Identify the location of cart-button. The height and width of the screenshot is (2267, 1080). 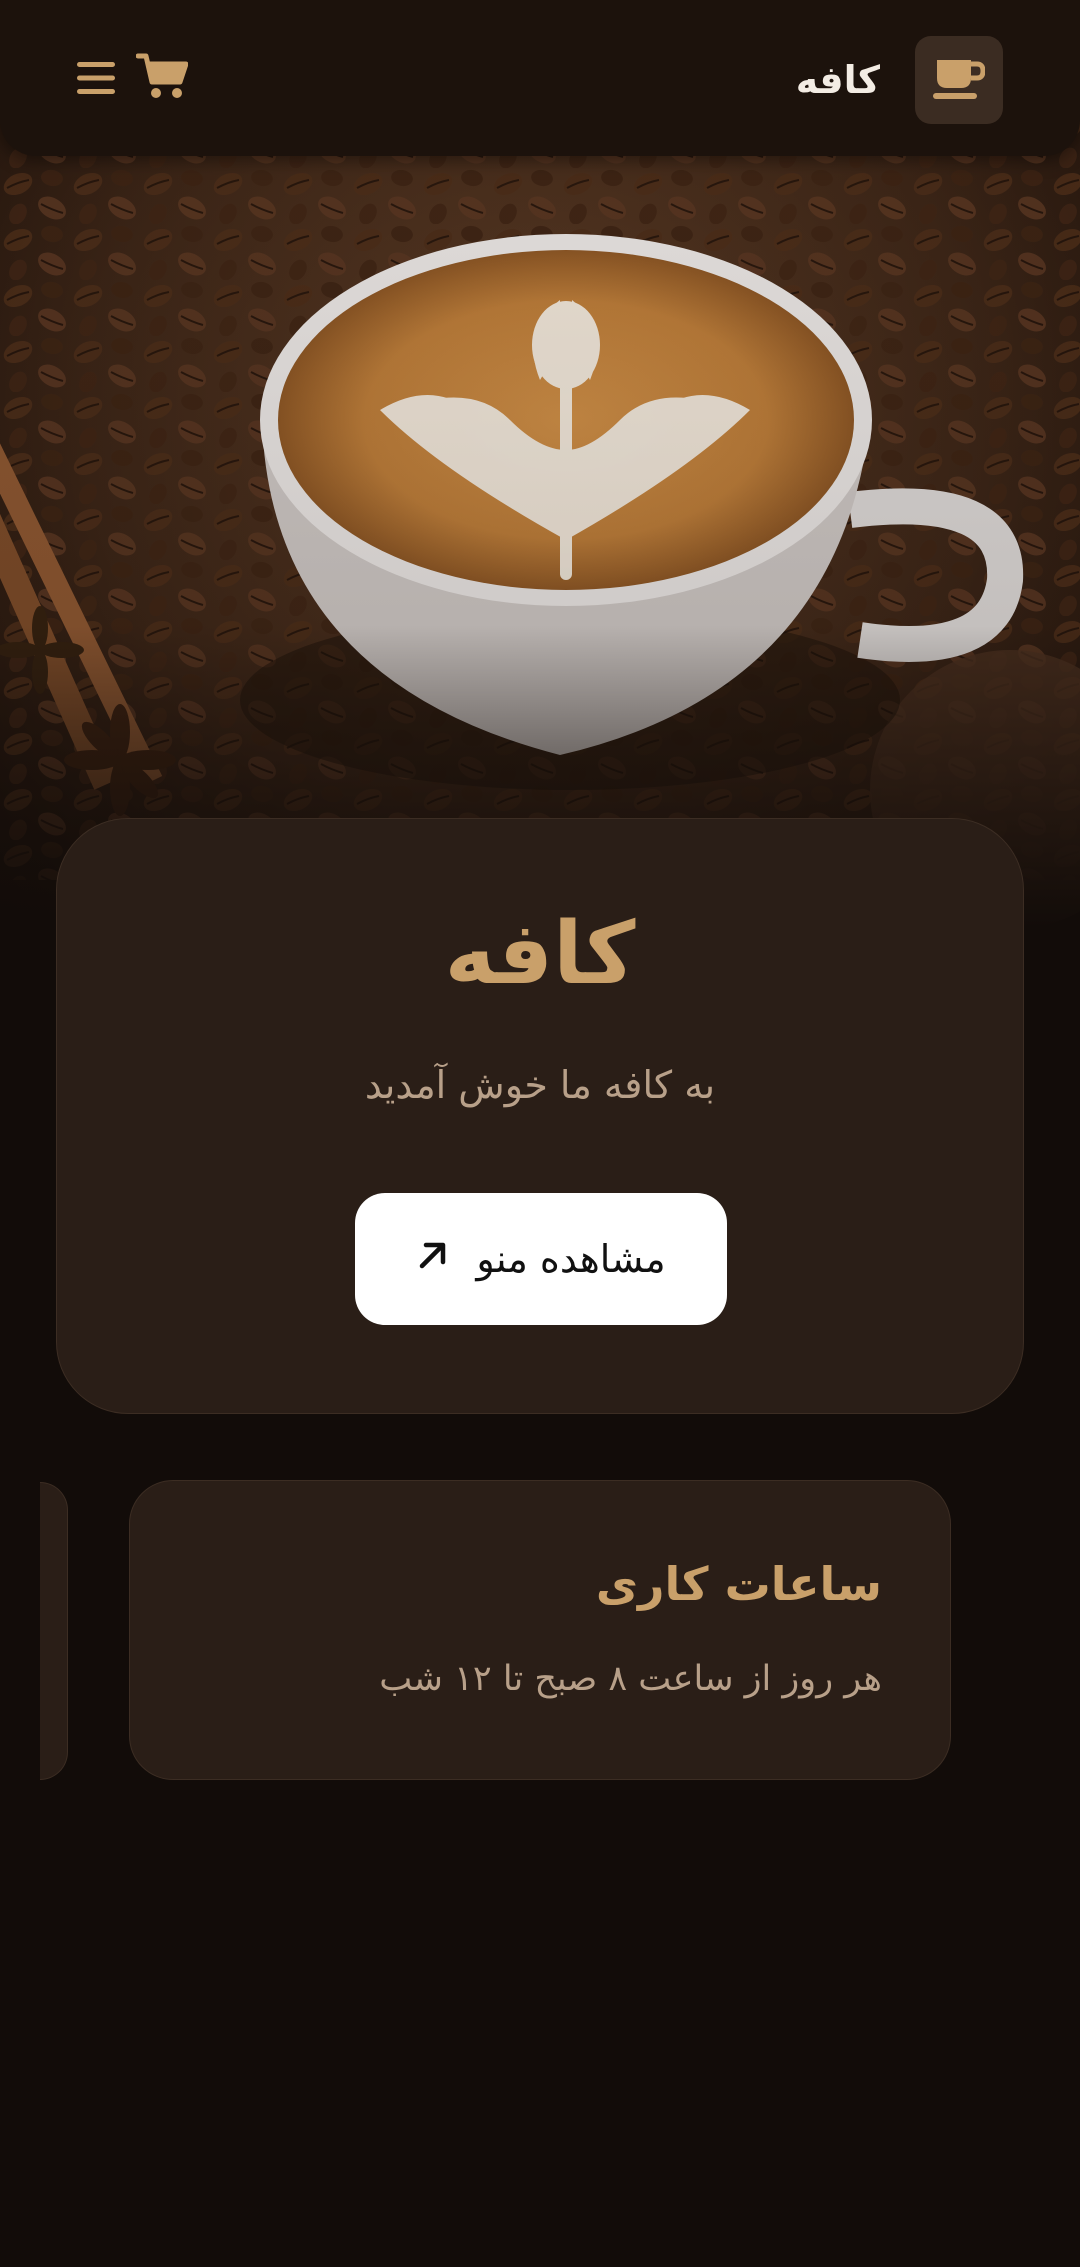
(162, 78).